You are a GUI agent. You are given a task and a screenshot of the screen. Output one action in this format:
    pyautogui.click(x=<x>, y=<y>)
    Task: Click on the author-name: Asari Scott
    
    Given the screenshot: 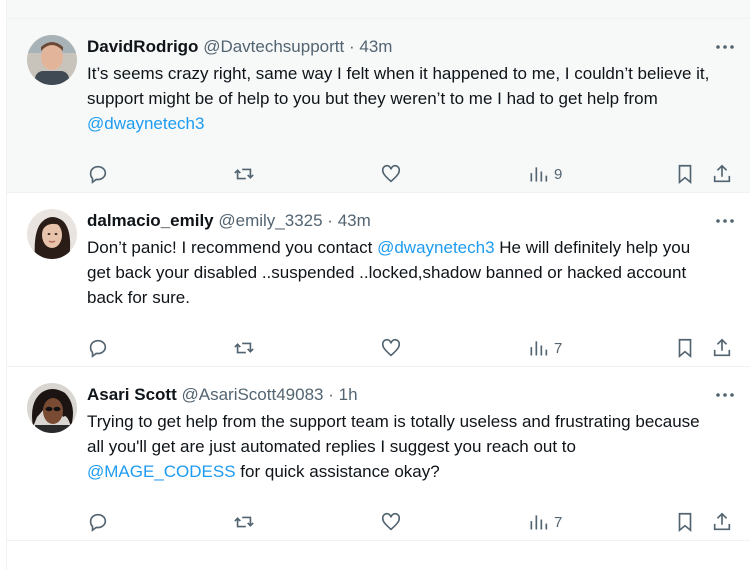 What is the action you would take?
    pyautogui.click(x=132, y=394)
    